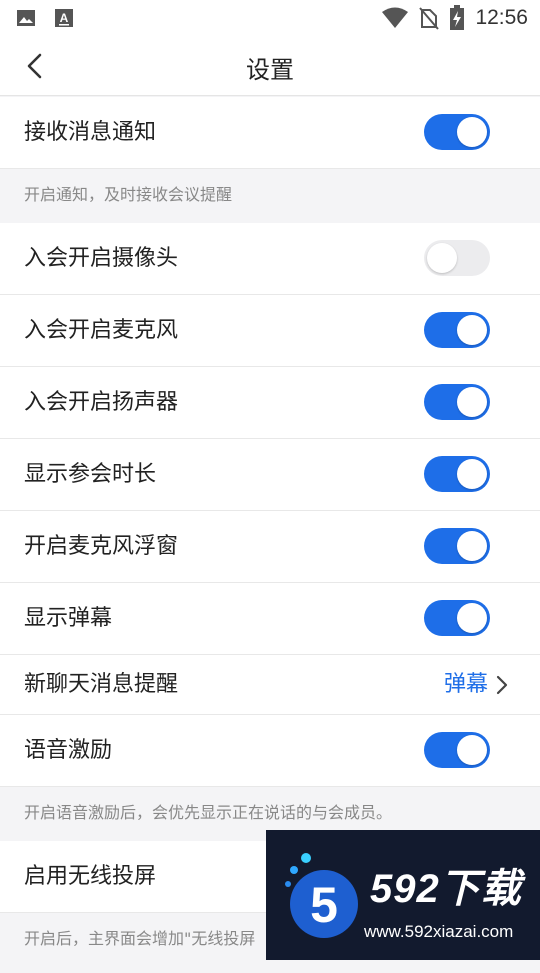 This screenshot has height=973, width=540. I want to click on chevron-right-icon, so click(502, 685).